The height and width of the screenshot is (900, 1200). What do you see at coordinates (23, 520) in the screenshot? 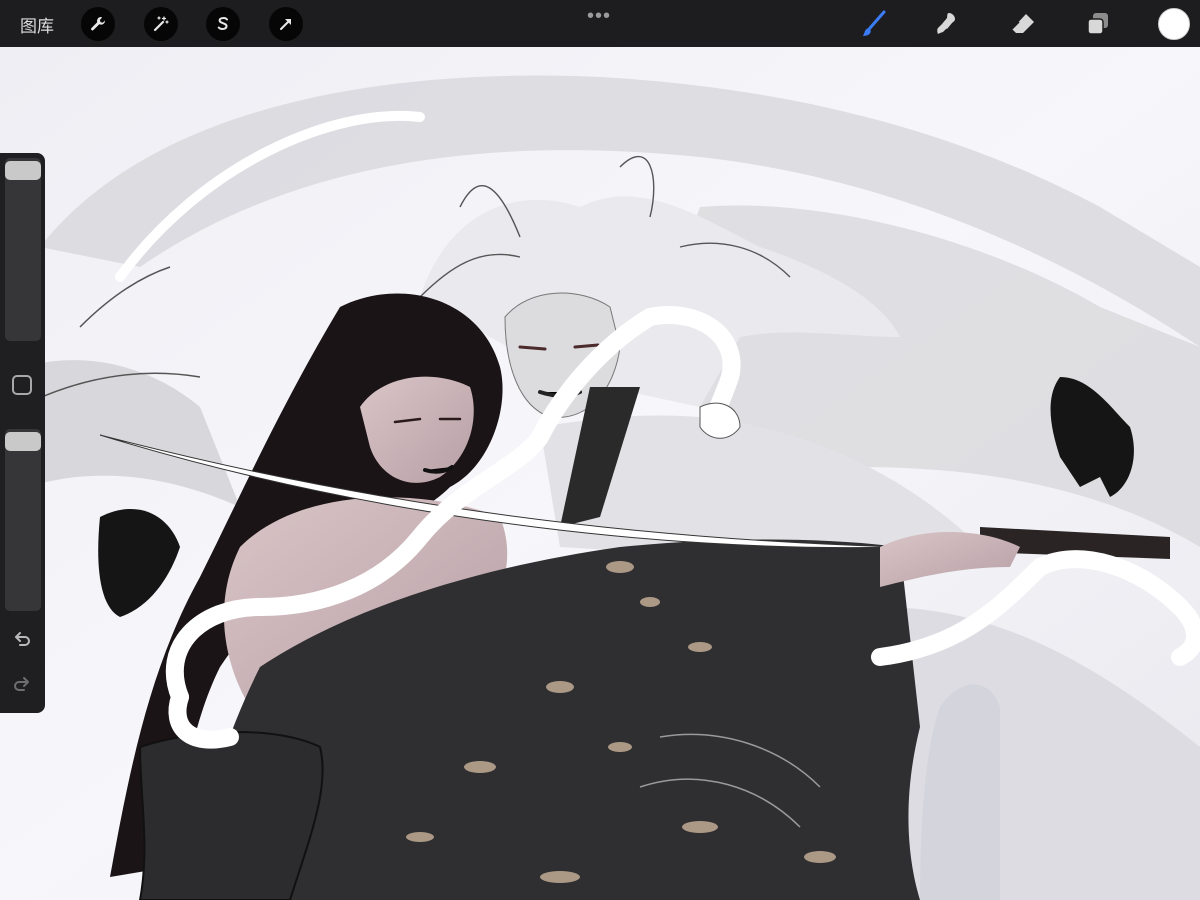
I see `opacity-slider` at bounding box center [23, 520].